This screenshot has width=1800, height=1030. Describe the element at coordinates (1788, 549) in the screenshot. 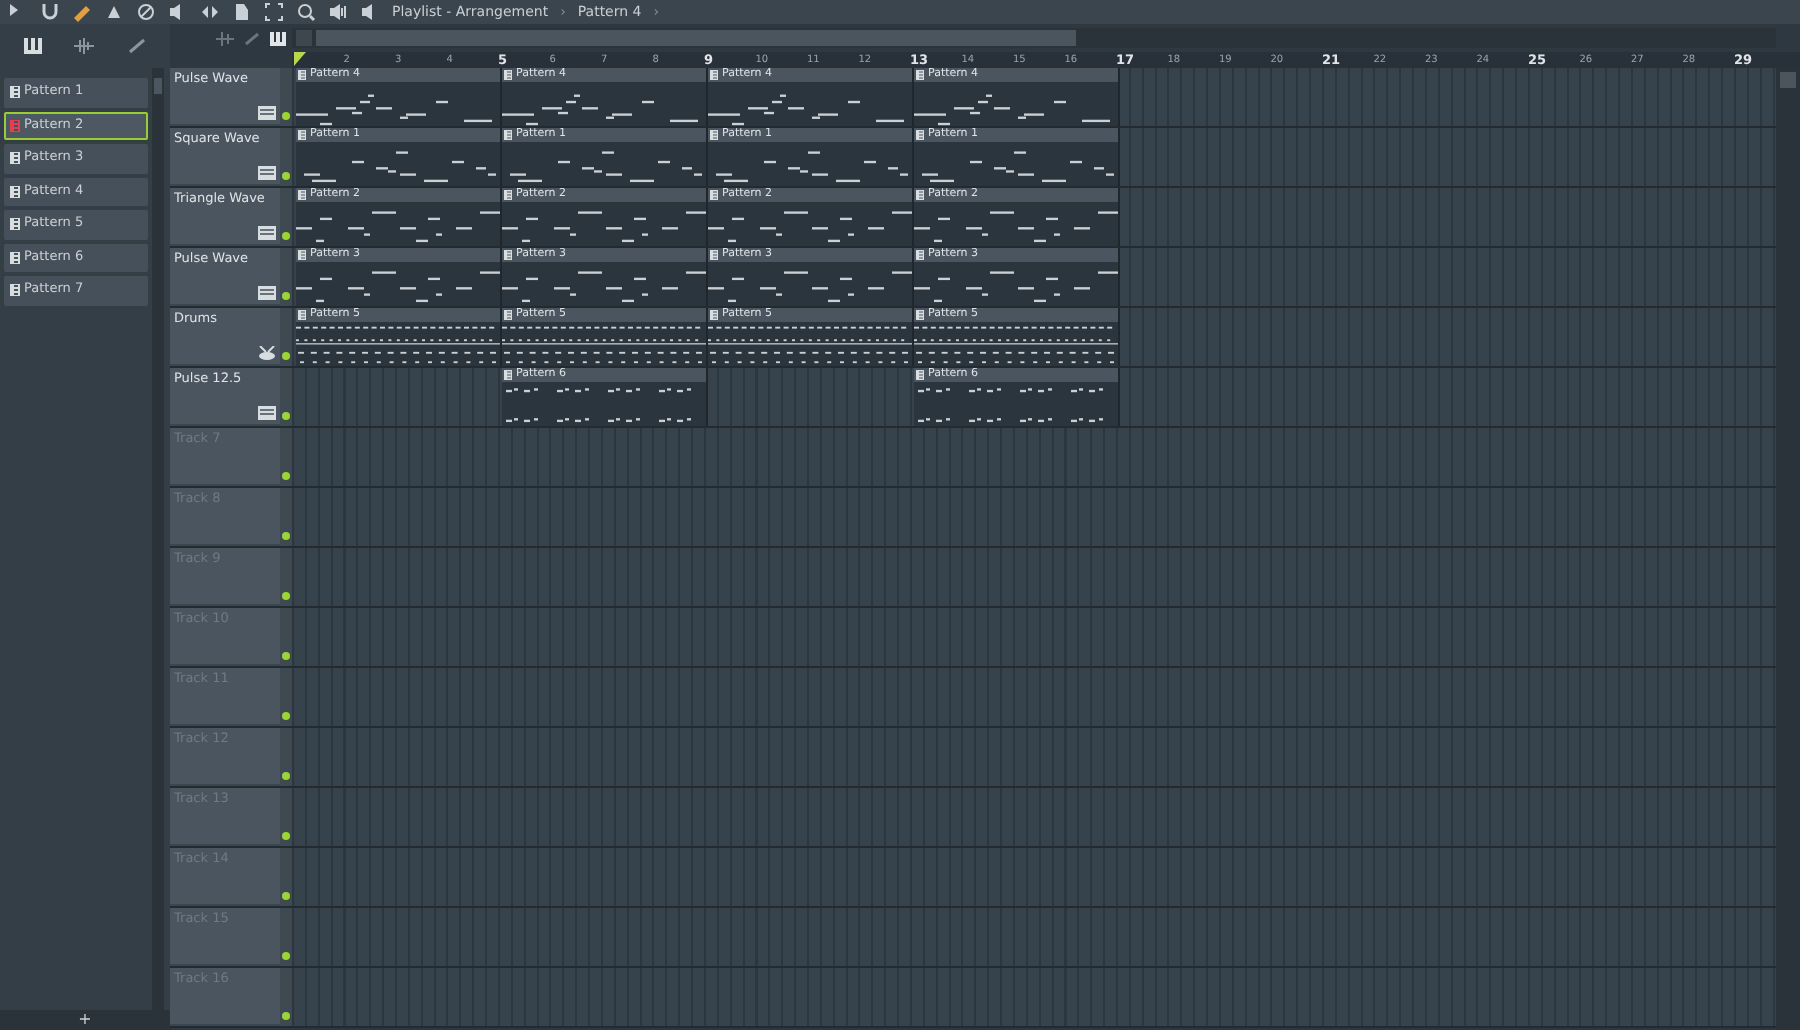

I see `vertical-scrollbar` at that location.